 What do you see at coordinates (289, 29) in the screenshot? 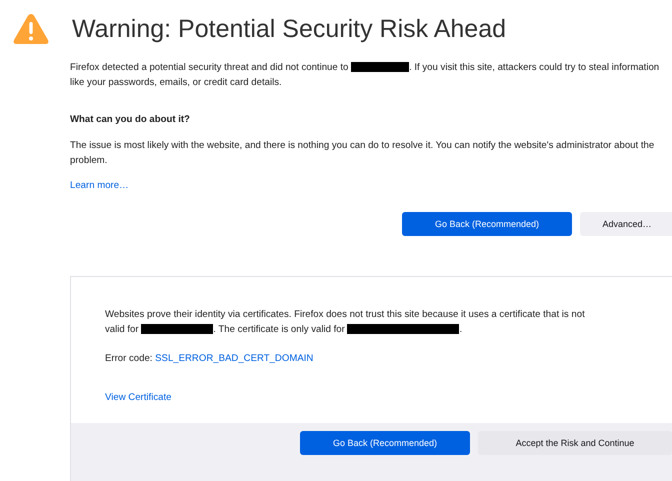
I see `page-title: Warning: Potential Security Risk Ahead` at bounding box center [289, 29].